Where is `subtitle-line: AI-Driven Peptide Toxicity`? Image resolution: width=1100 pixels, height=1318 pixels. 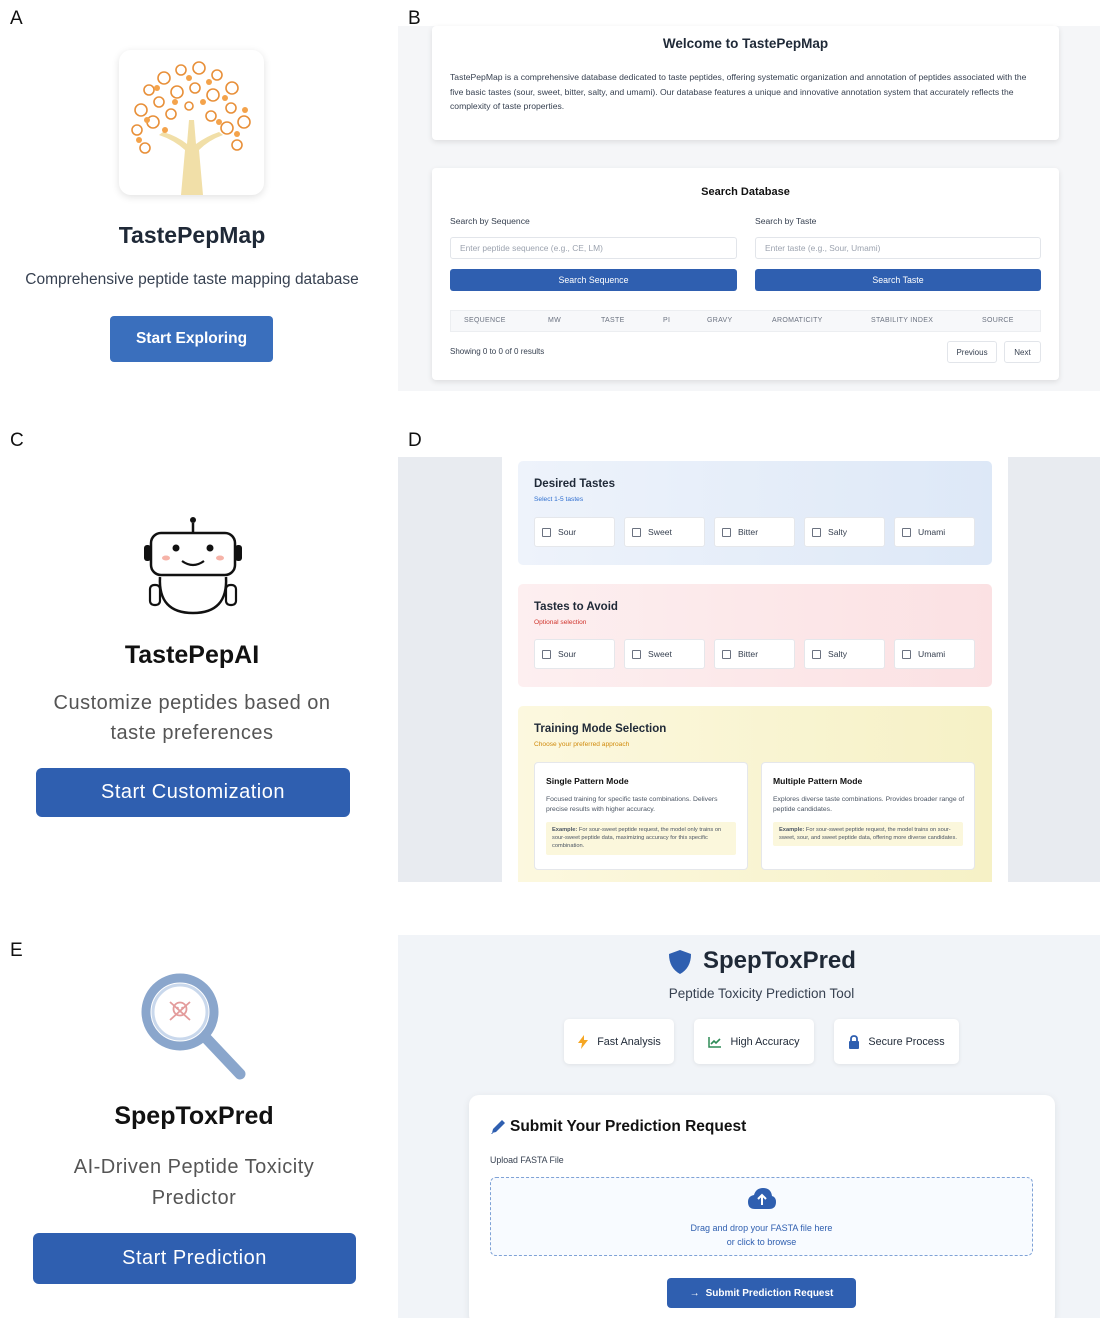
subtitle-line: AI-Driven Peptide Toxicity is located at coordinates (194, 1167).